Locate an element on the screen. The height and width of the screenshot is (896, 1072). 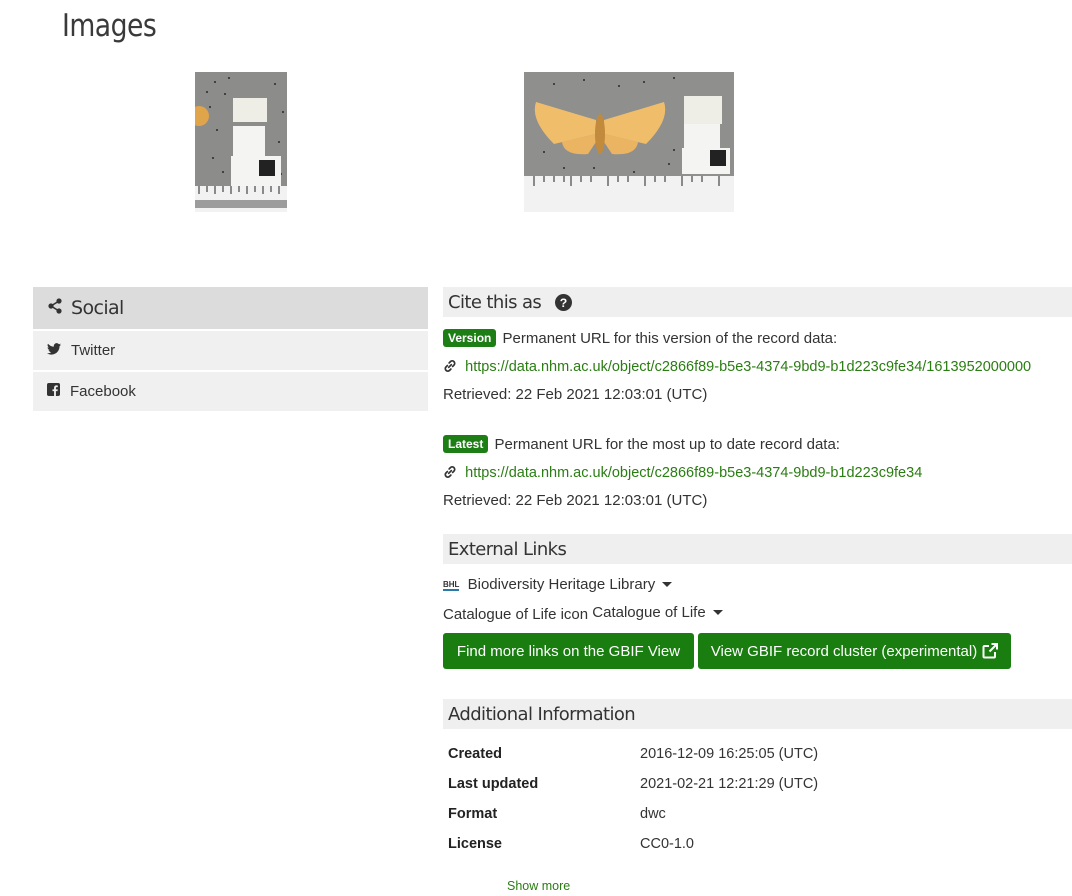
info-key: License is located at coordinates (475, 844).